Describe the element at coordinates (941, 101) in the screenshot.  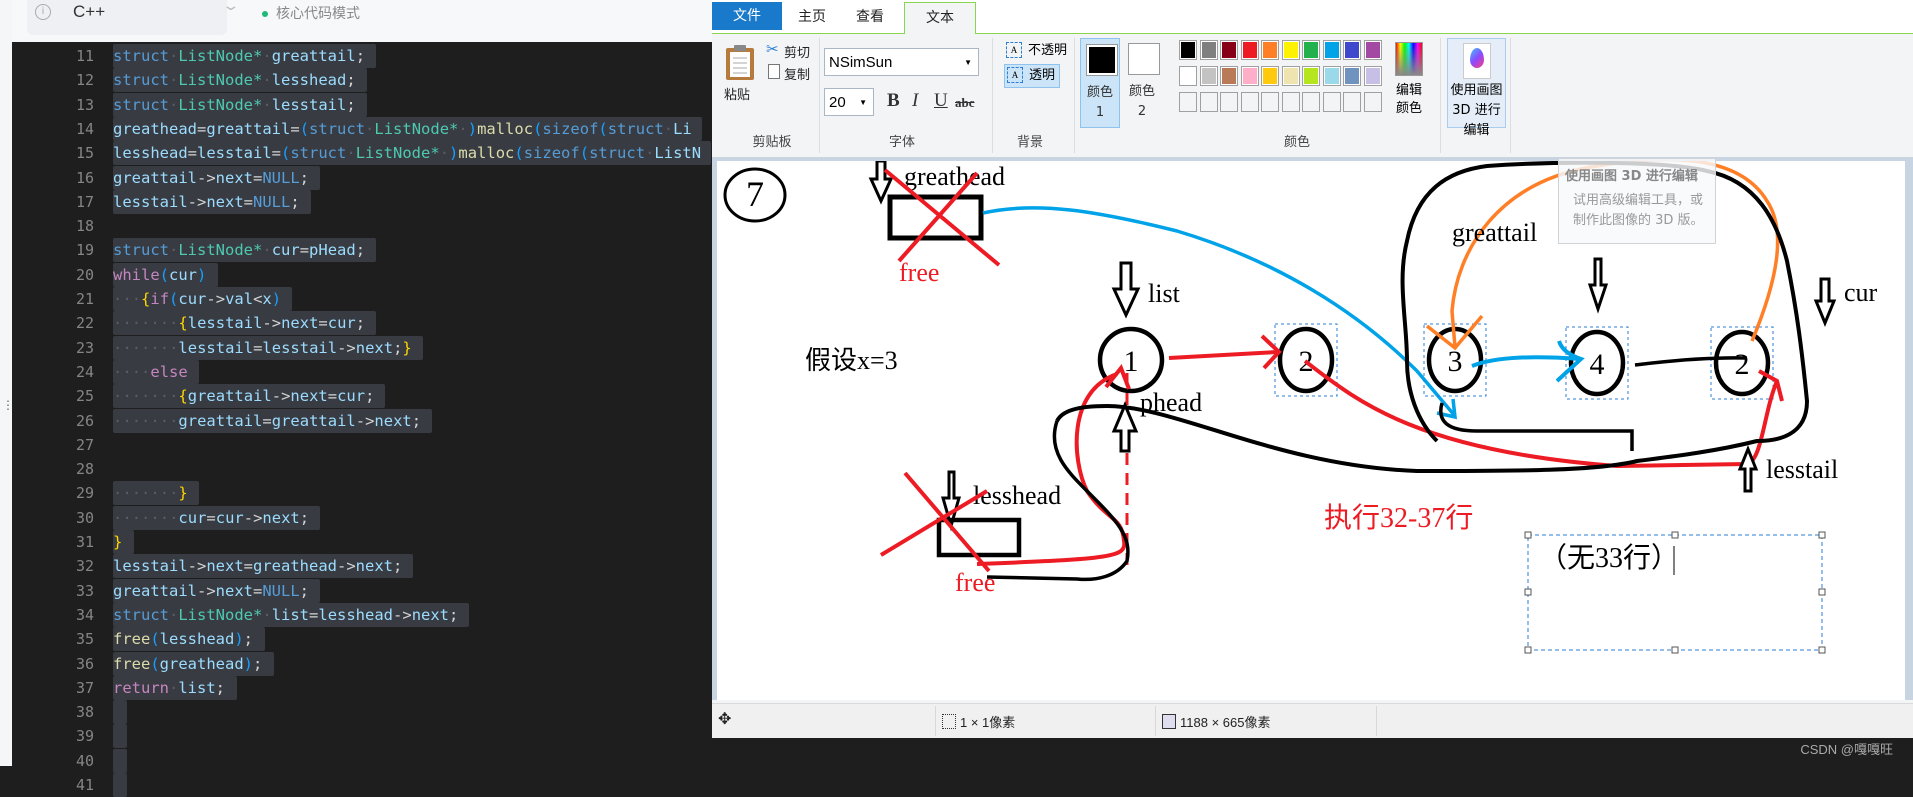
I see `underline-button: U` at that location.